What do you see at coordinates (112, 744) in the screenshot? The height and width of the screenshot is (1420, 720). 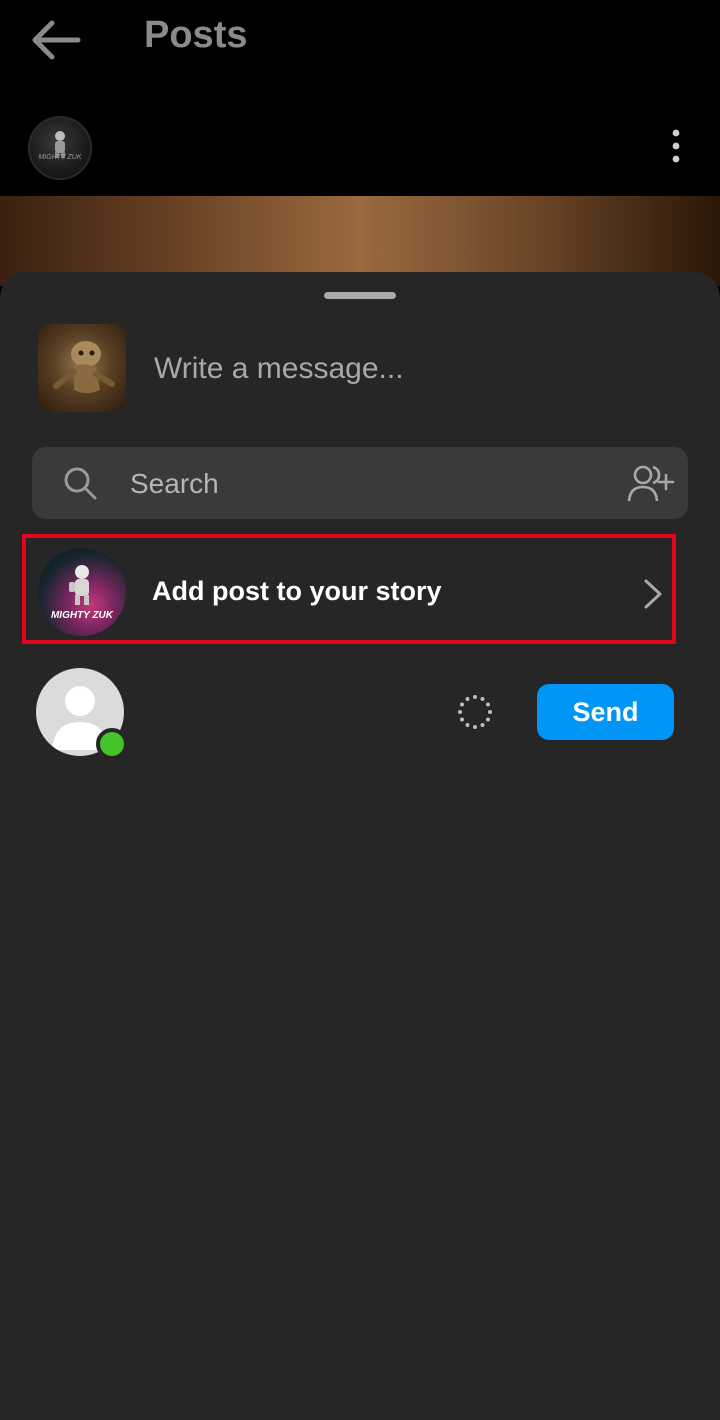 I see `online-status-dot` at bounding box center [112, 744].